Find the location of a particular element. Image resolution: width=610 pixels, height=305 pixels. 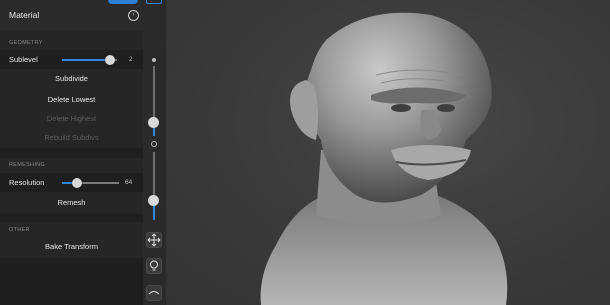

section-divider is located at coordinates (71, 153).